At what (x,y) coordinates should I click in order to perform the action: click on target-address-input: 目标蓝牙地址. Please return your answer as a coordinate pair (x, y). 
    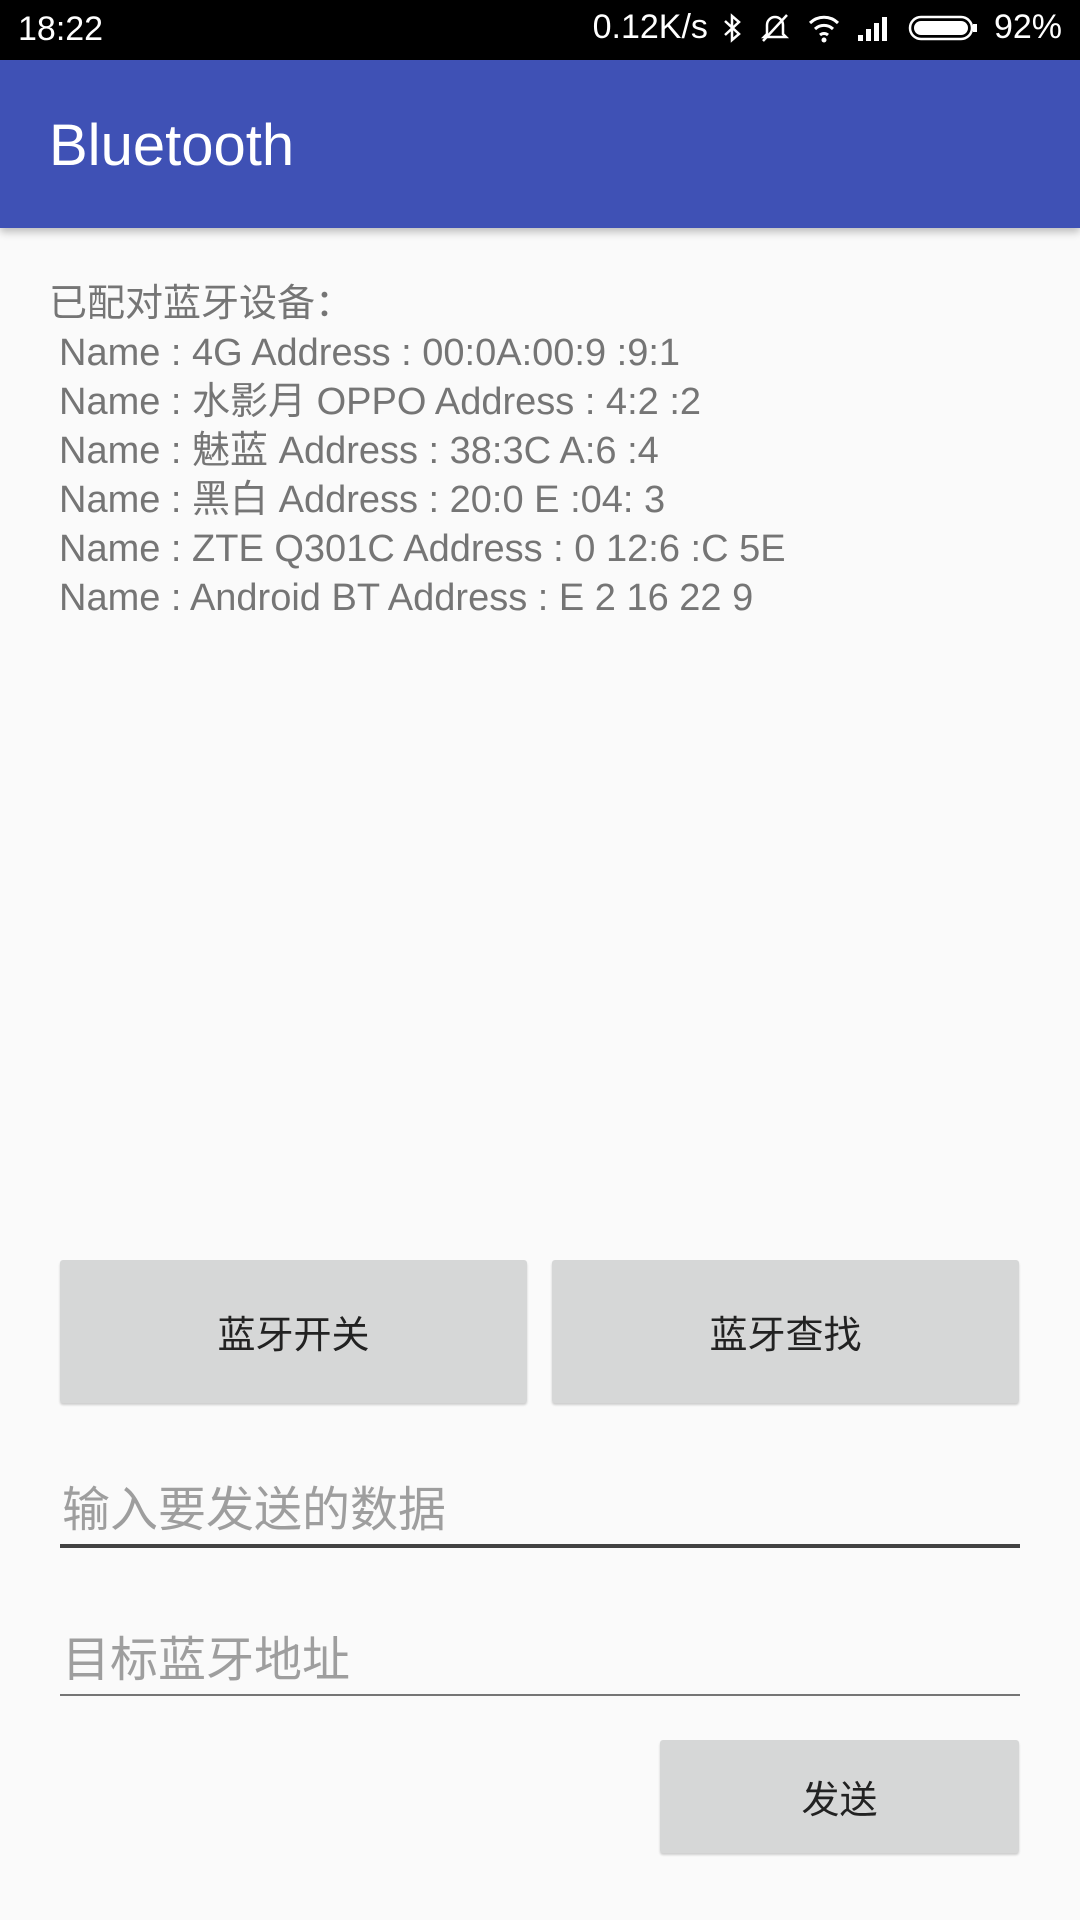
    Looking at the image, I should click on (540, 1655).